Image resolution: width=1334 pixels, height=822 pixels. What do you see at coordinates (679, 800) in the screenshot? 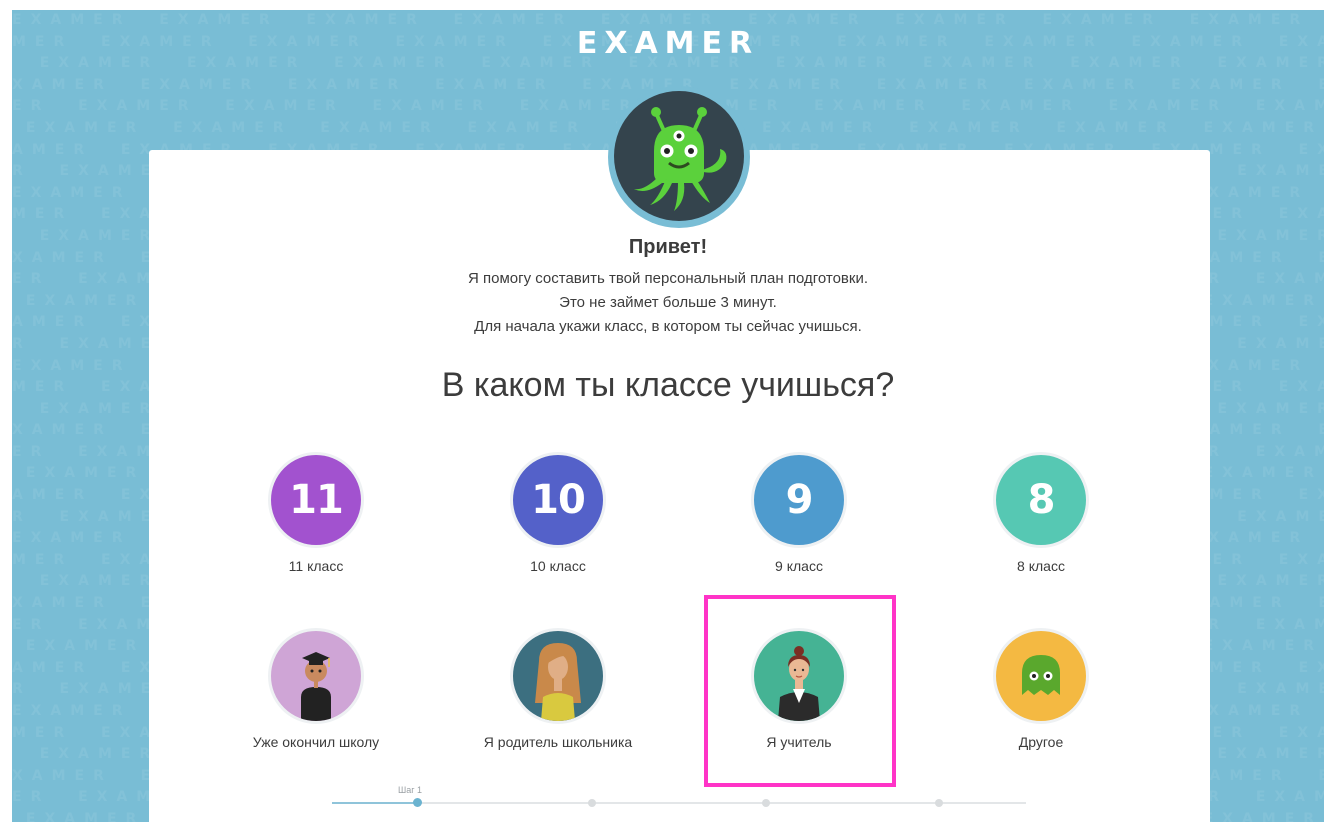
I see `progress-steps: Шаг 1` at bounding box center [679, 800].